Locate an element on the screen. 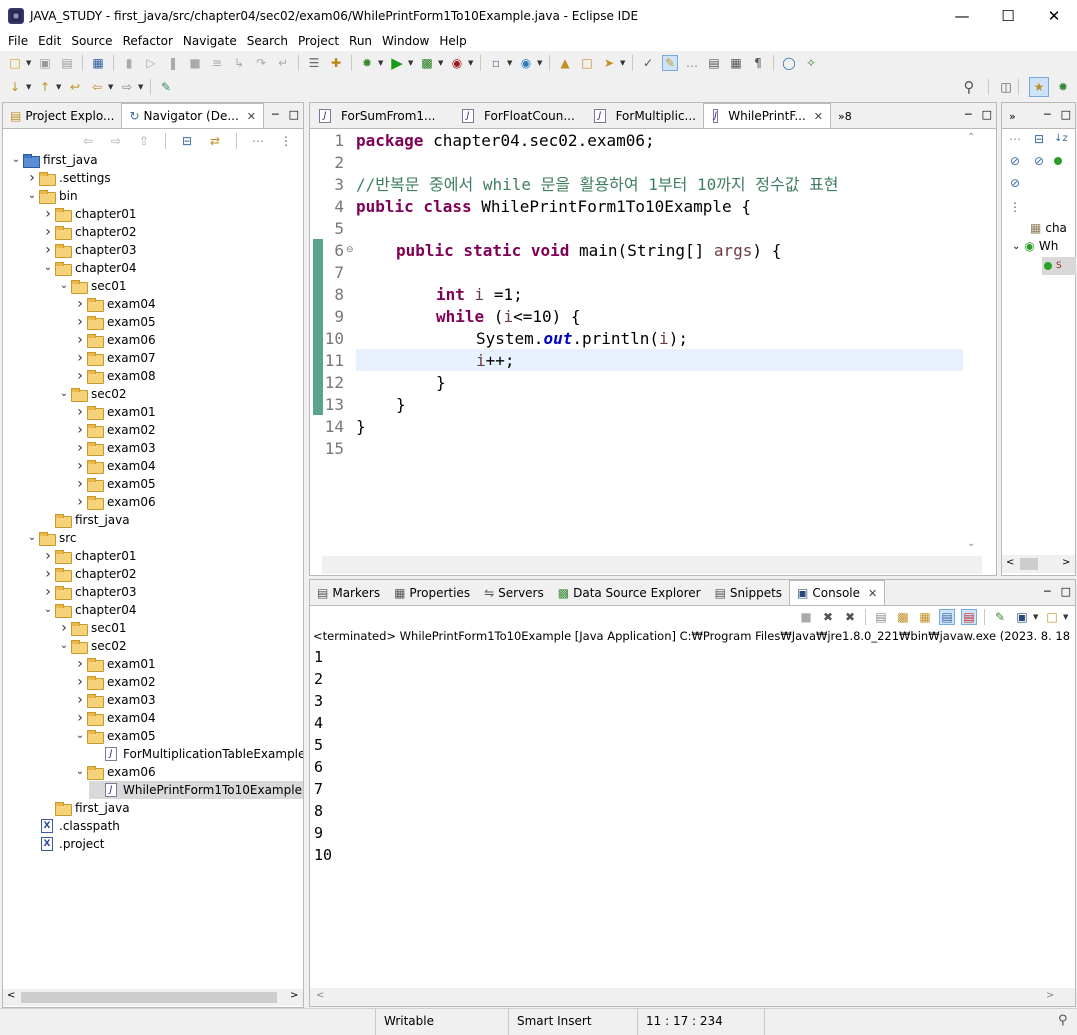 This screenshot has width=1077, height=1035. scrollbar-thumb is located at coordinates (1029, 564).